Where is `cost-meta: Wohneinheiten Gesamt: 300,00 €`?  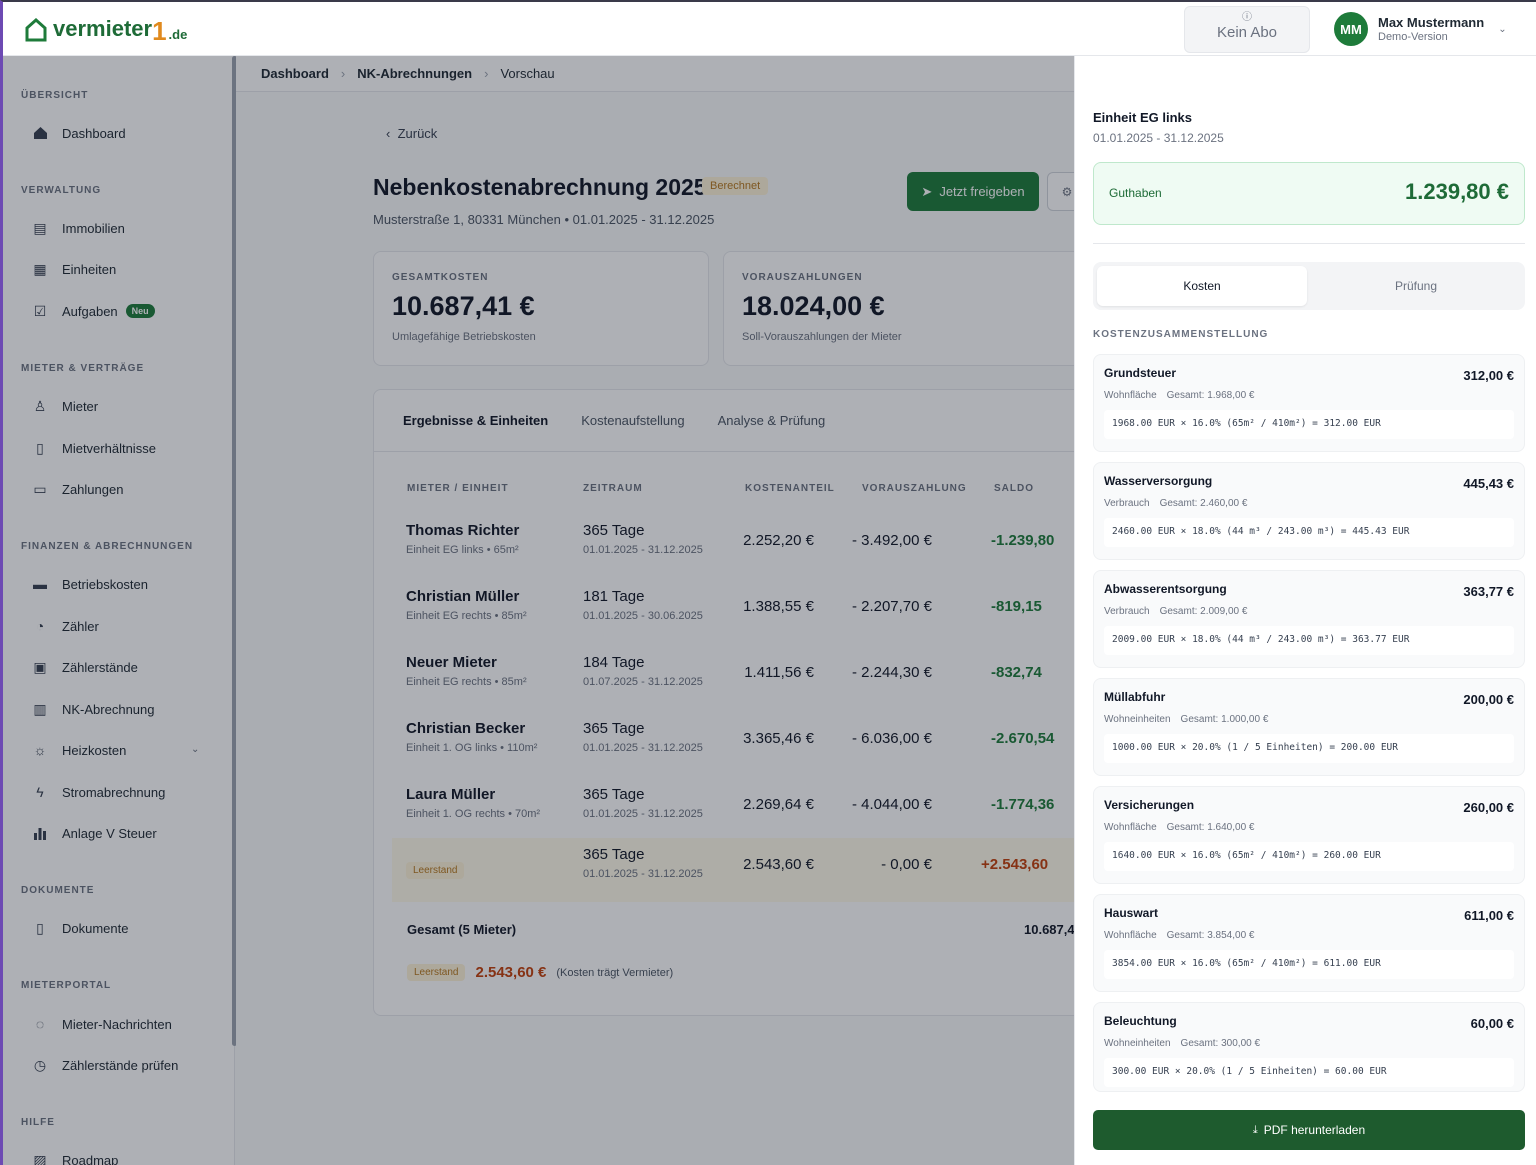 cost-meta: Wohneinheiten Gesamt: 300,00 € is located at coordinates (1187, 1043).